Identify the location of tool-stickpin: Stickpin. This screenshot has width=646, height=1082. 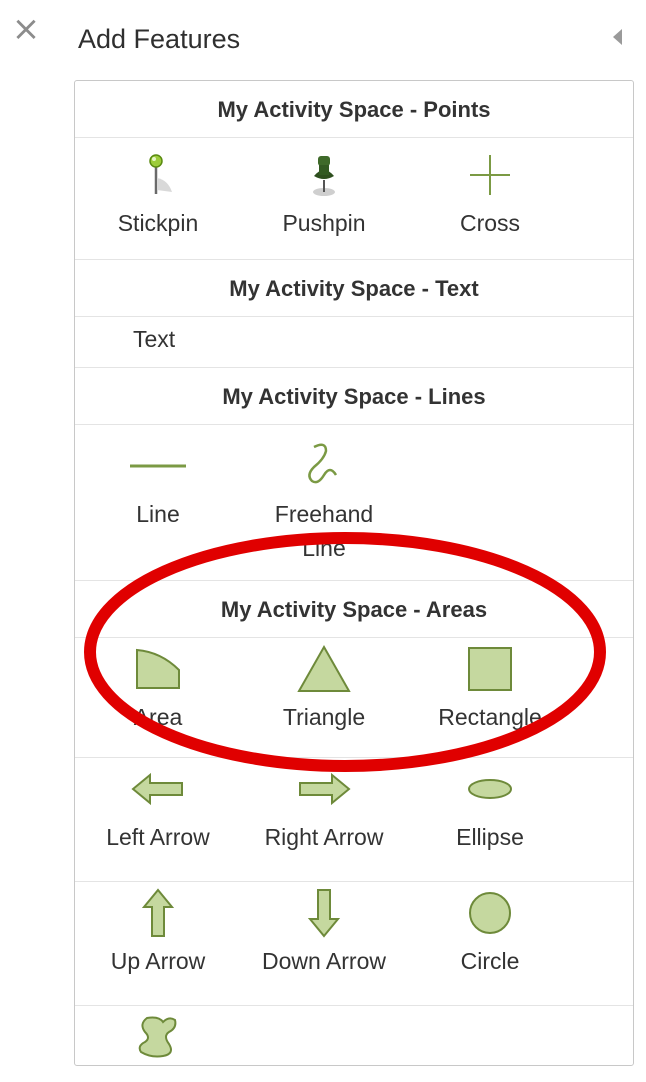
(158, 201).